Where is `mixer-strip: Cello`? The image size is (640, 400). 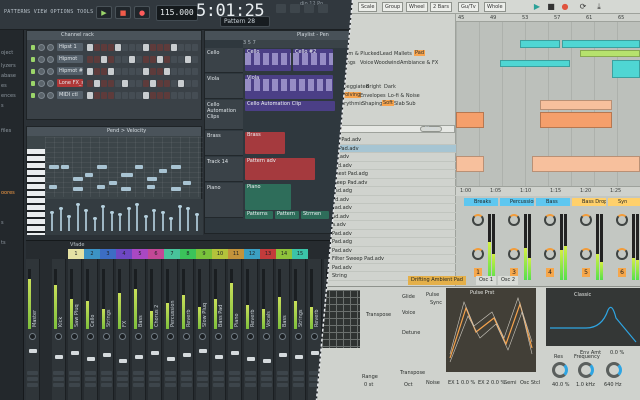 mixer-strip: Cello is located at coordinates (91, 329).